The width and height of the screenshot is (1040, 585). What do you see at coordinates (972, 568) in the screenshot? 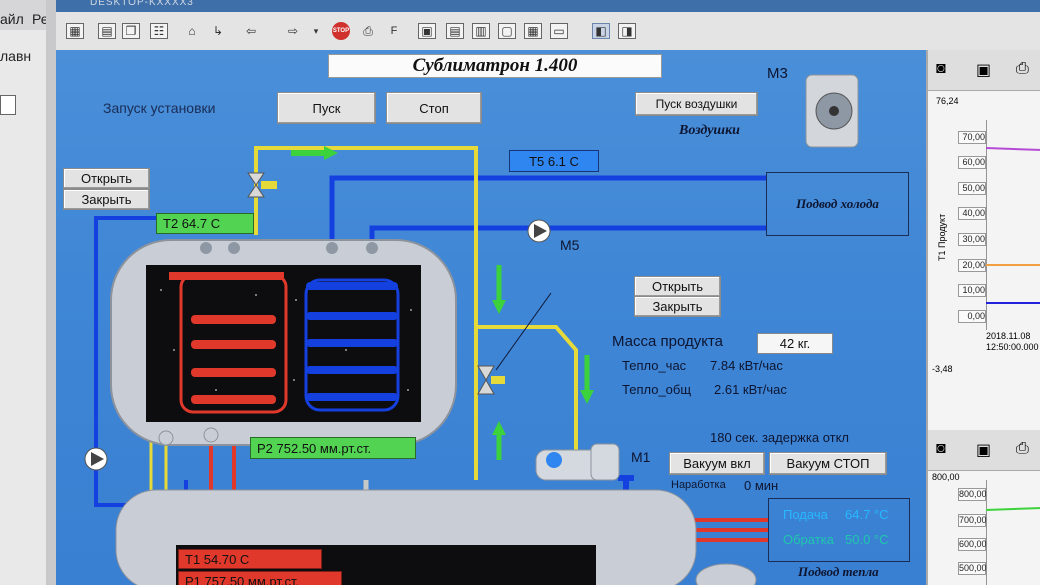
I see `tick-label: 500,00` at bounding box center [972, 568].